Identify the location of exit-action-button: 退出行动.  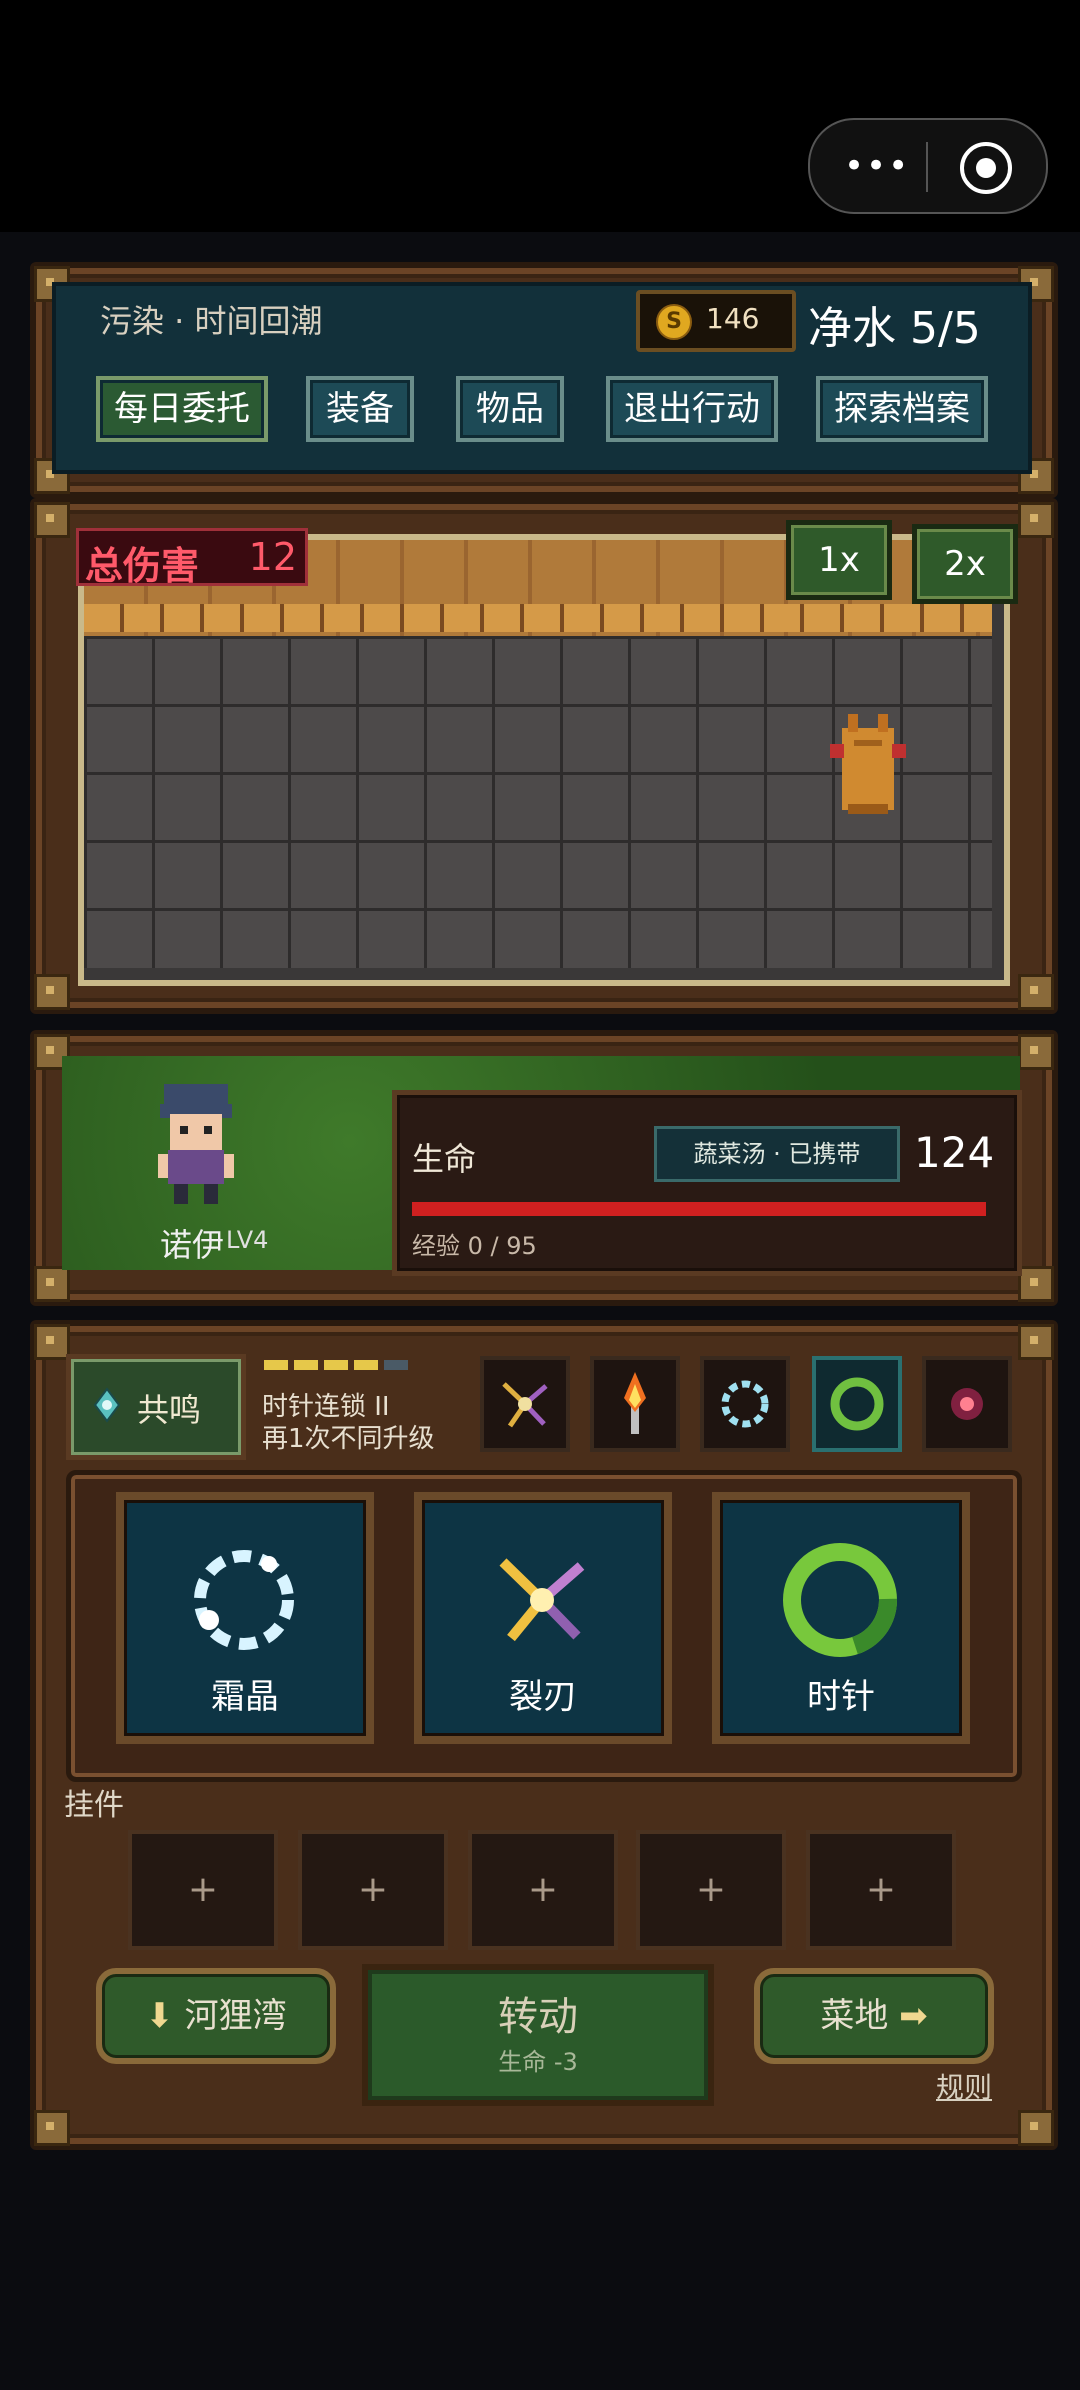
(692, 409).